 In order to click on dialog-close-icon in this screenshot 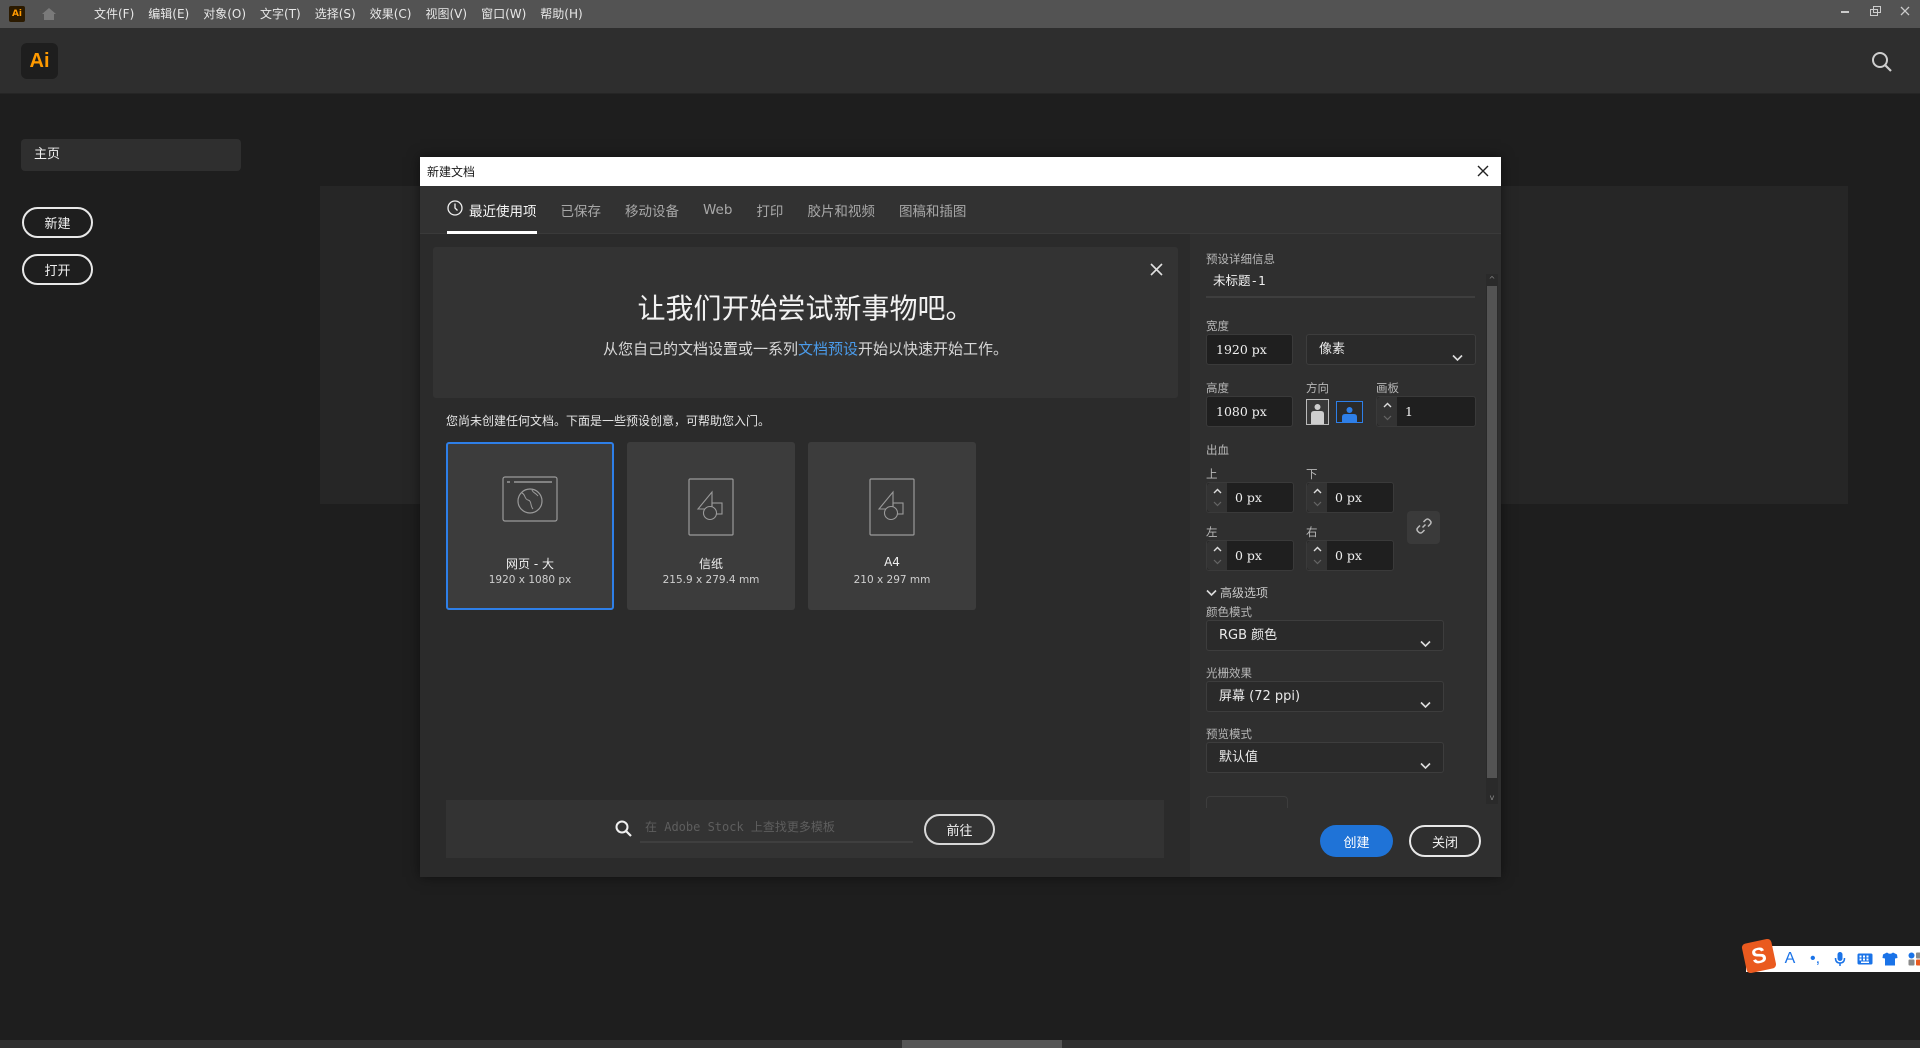, I will do `click(1483, 171)`.